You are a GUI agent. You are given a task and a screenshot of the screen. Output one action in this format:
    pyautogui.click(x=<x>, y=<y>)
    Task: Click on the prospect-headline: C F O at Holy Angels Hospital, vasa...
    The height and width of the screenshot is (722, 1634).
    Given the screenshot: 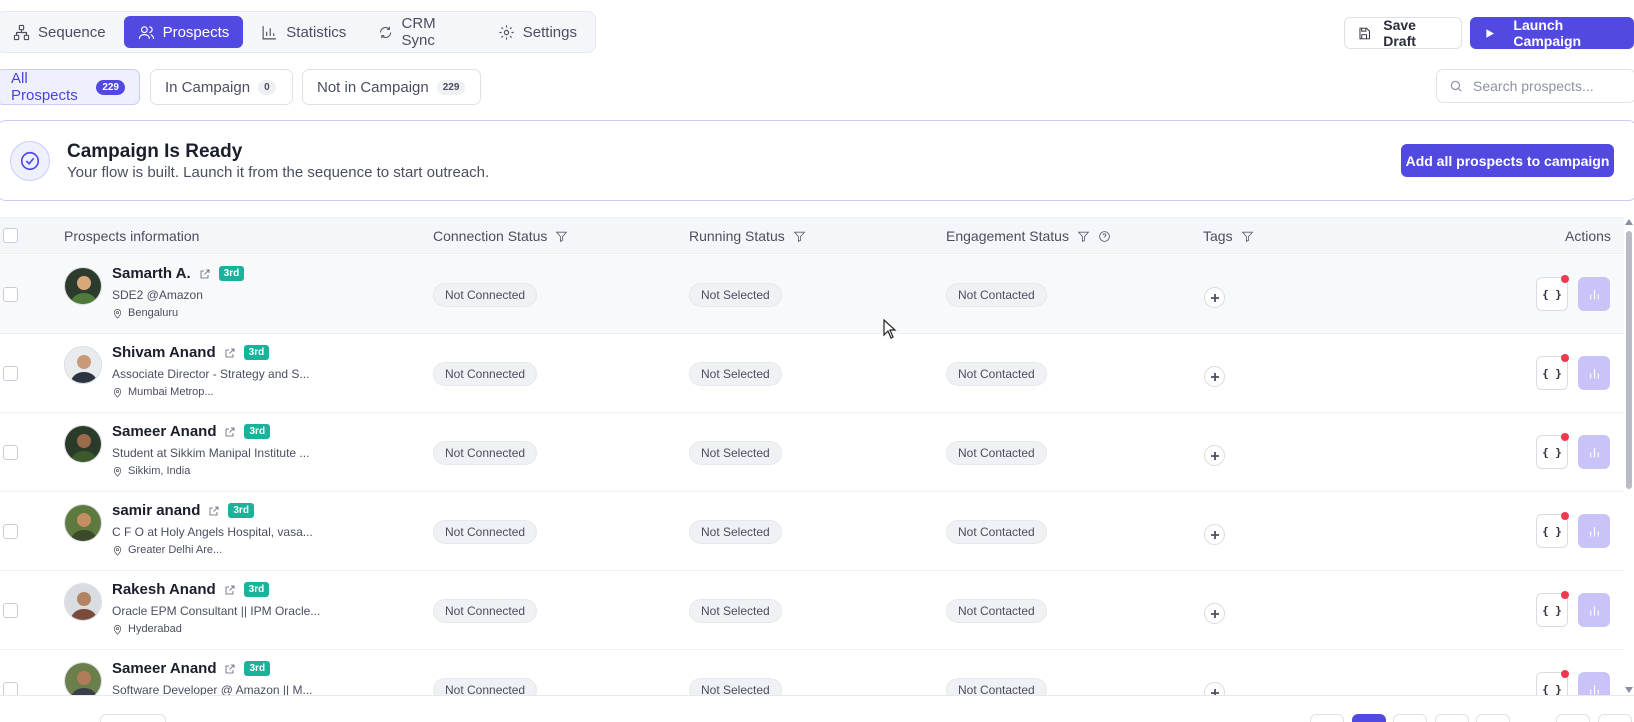 What is the action you would take?
    pyautogui.click(x=212, y=532)
    